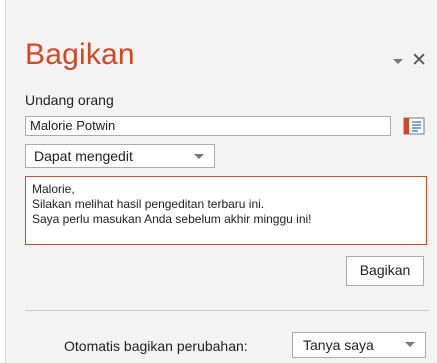  What do you see at coordinates (156, 346) in the screenshot?
I see `auto-share-label: Otomatis bagikan perubahan:` at bounding box center [156, 346].